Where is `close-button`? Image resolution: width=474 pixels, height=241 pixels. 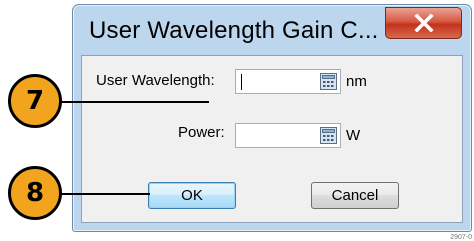
close-button is located at coordinates (423, 23).